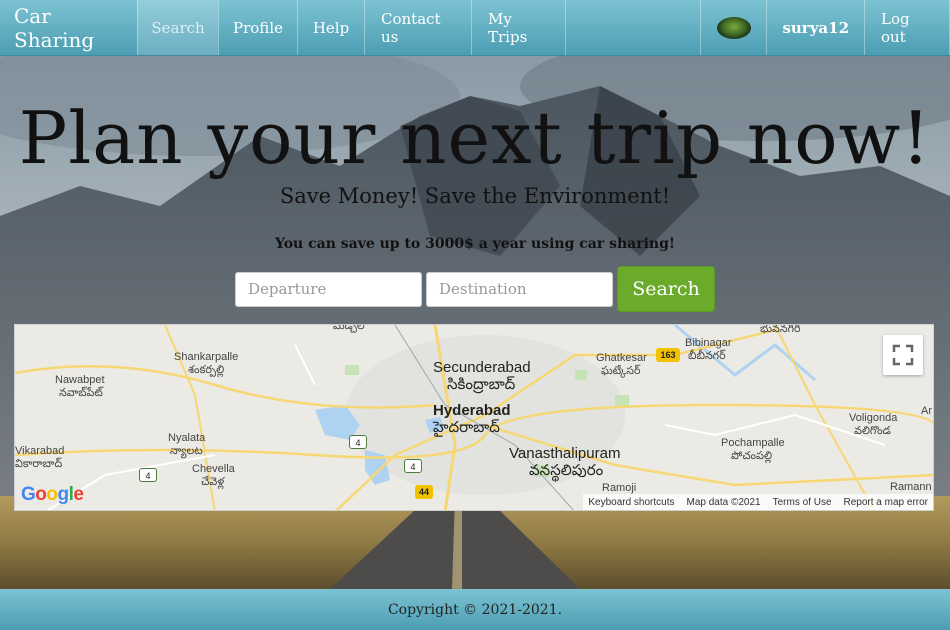 The height and width of the screenshot is (630, 950). What do you see at coordinates (148, 475) in the screenshot?
I see `highway-shield-4c: 4` at bounding box center [148, 475].